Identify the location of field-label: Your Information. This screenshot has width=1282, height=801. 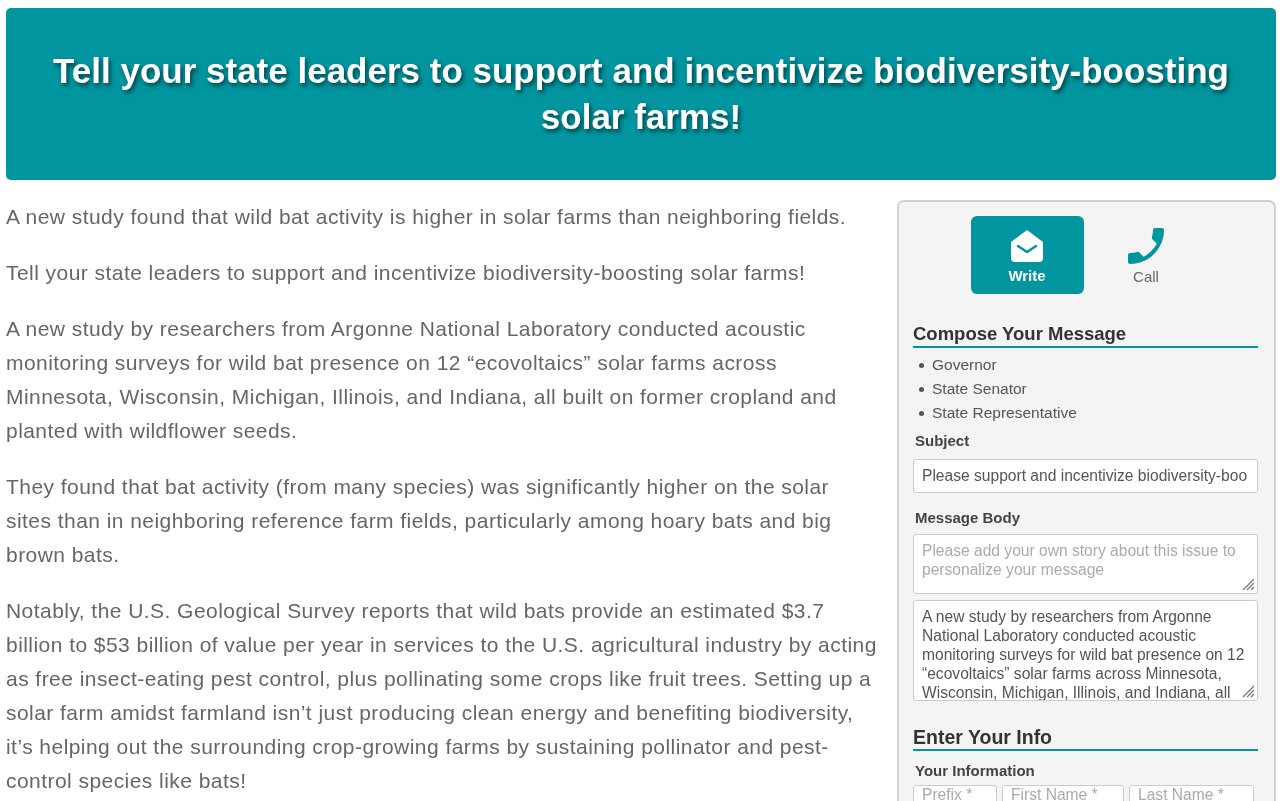
(975, 771).